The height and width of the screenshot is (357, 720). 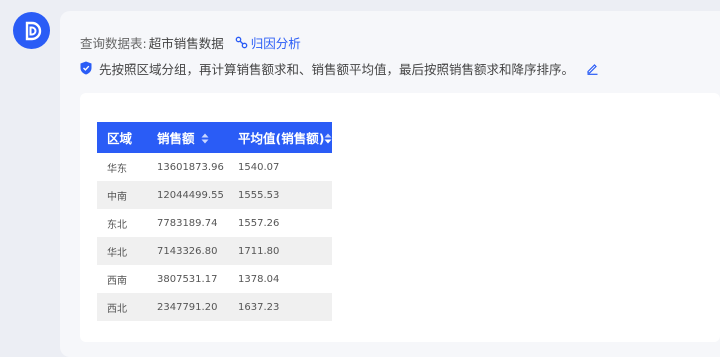 I want to click on cell-sales: 3807531.17, so click(x=187, y=279).